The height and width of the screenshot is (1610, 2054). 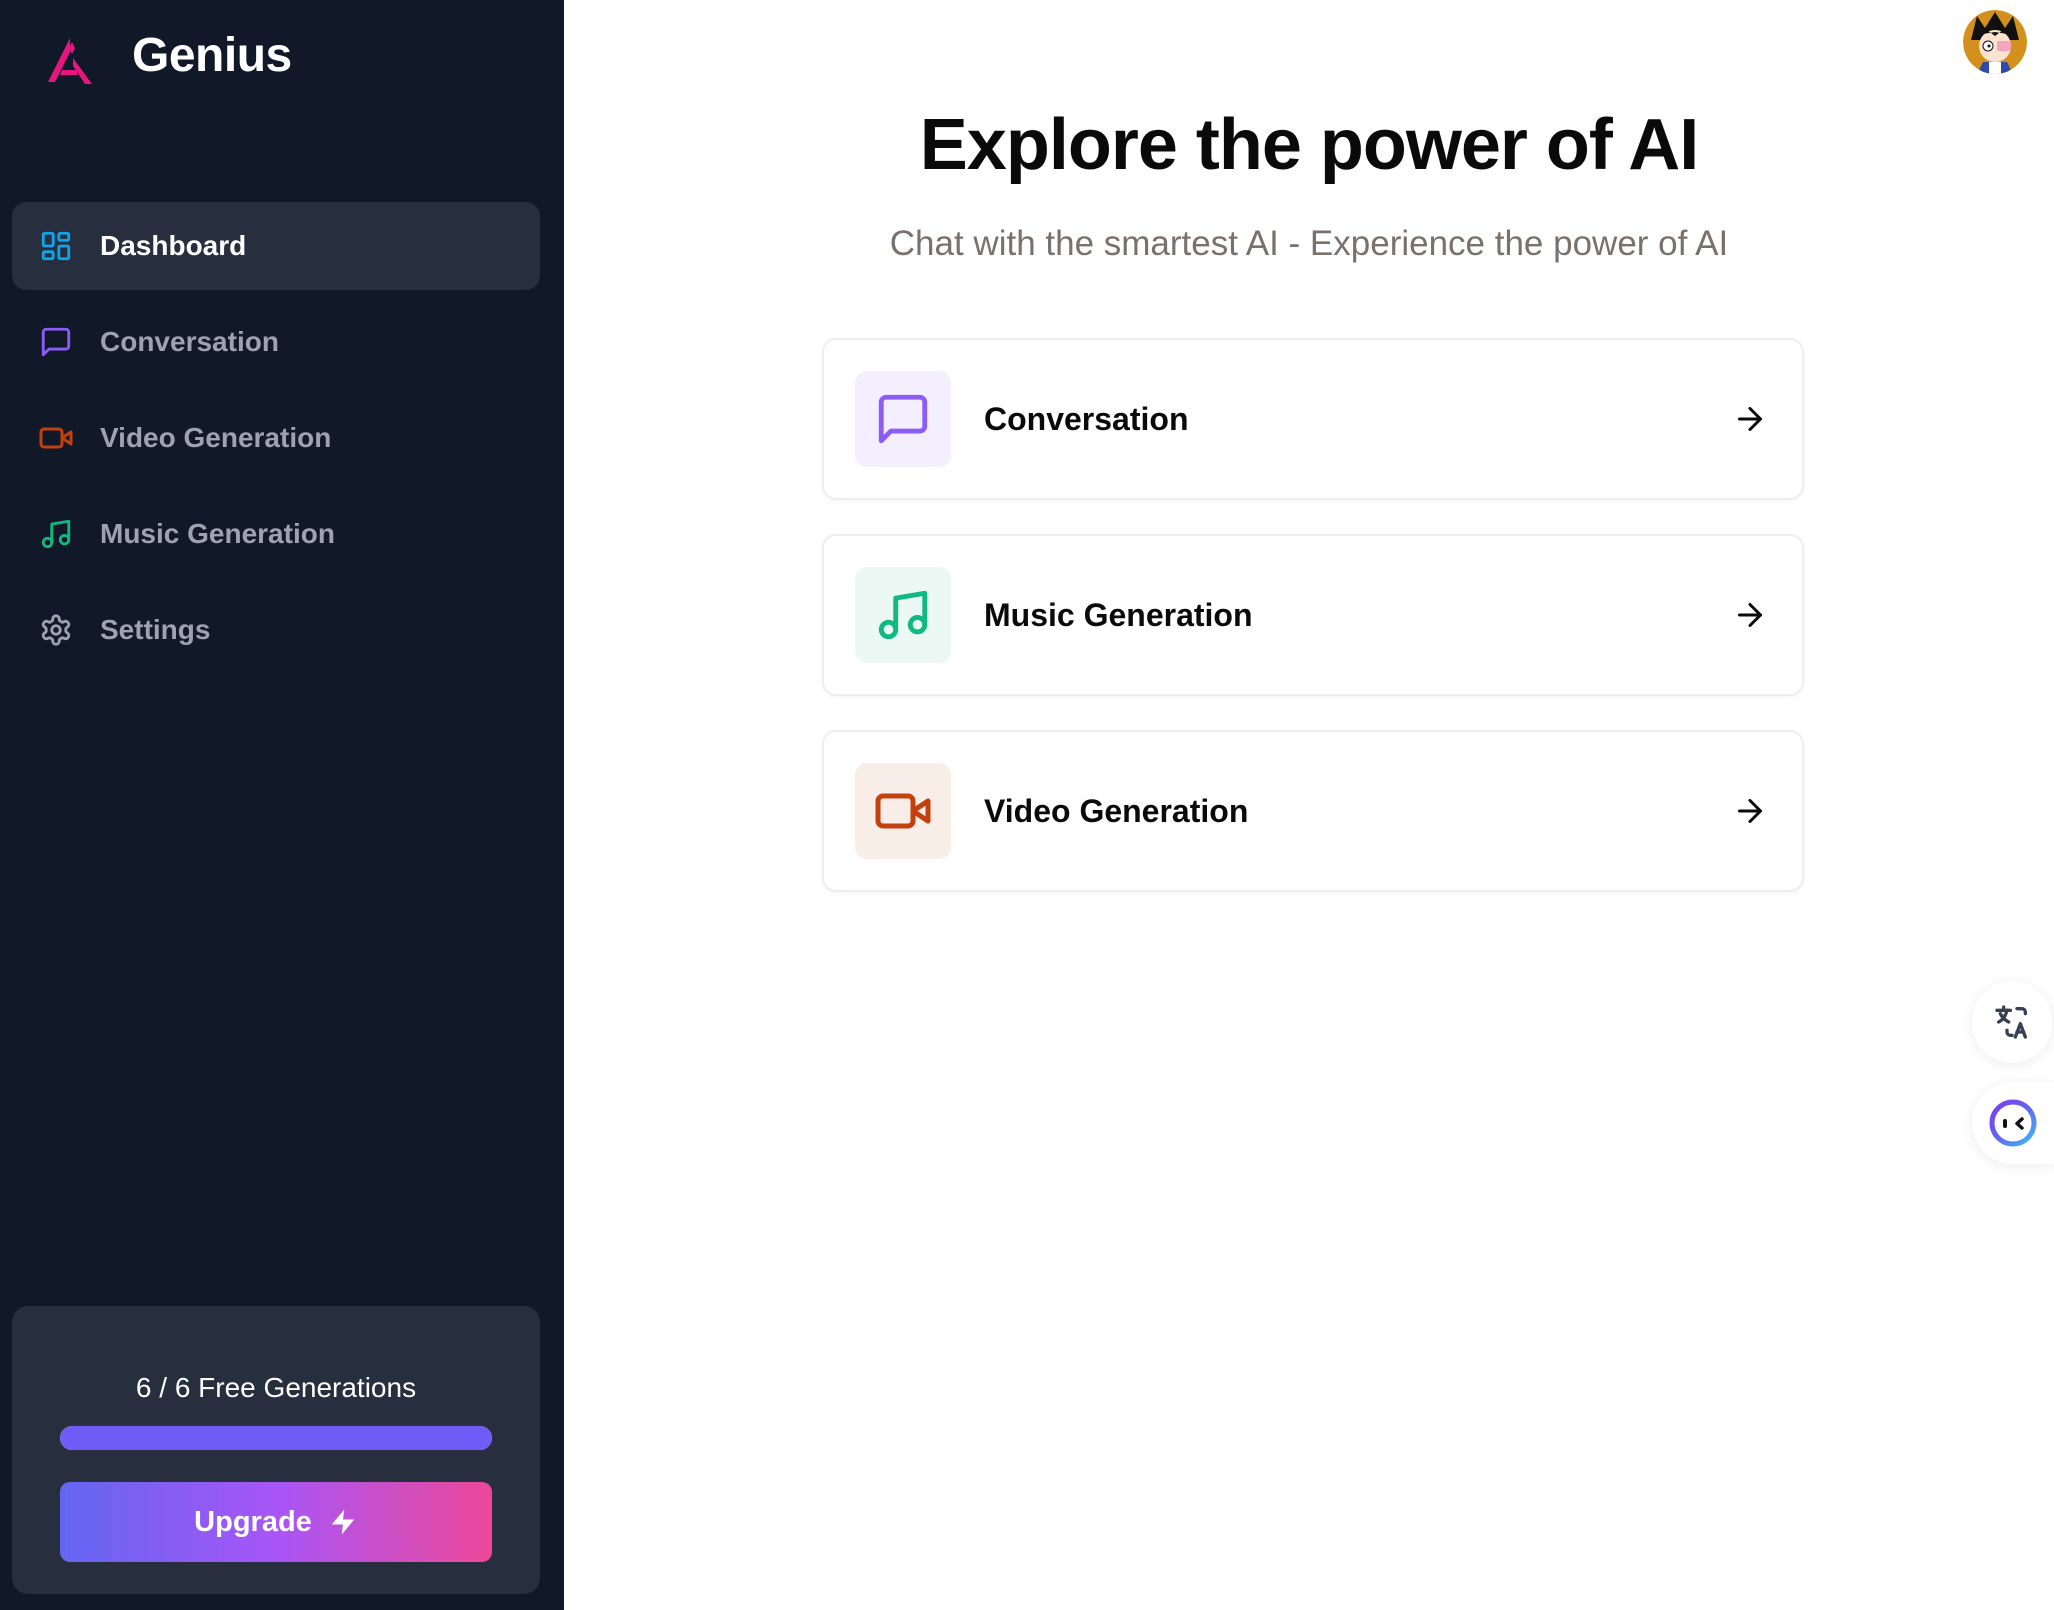 What do you see at coordinates (1118, 614) in the screenshot?
I see `tool-label: Music Generation` at bounding box center [1118, 614].